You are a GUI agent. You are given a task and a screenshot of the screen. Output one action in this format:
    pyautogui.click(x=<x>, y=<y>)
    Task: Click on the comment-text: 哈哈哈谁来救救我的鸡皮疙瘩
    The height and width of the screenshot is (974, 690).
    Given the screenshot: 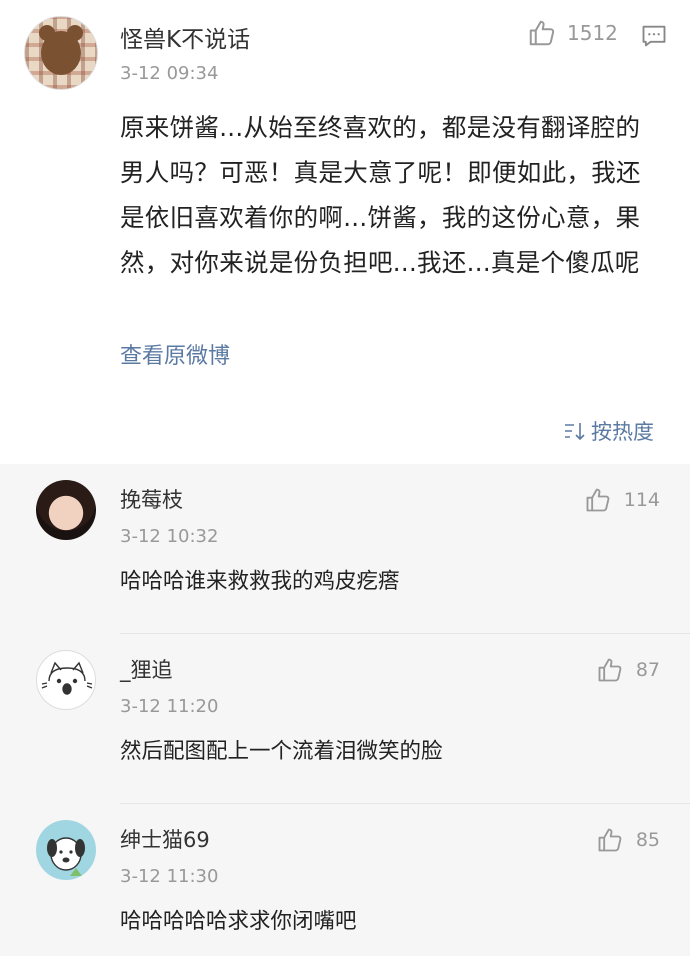 What is the action you would take?
    pyautogui.click(x=260, y=581)
    